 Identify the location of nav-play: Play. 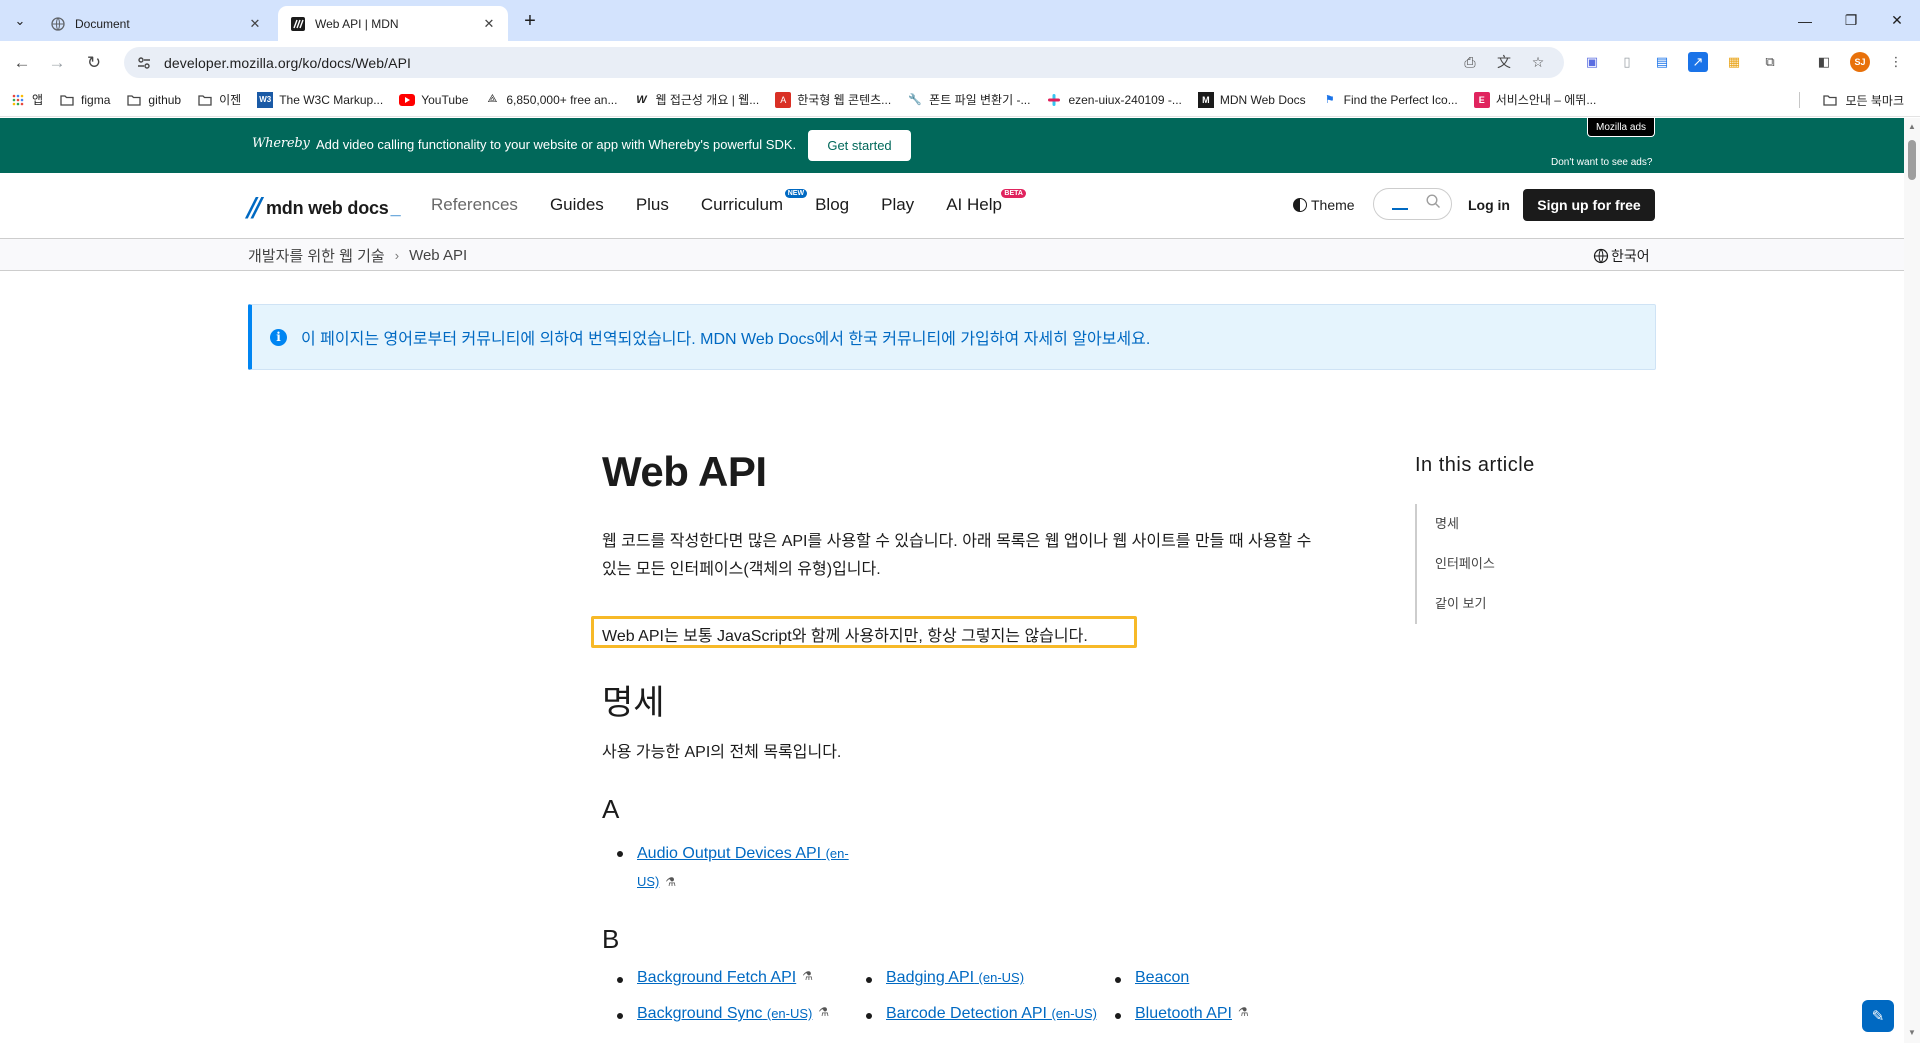
(897, 205).